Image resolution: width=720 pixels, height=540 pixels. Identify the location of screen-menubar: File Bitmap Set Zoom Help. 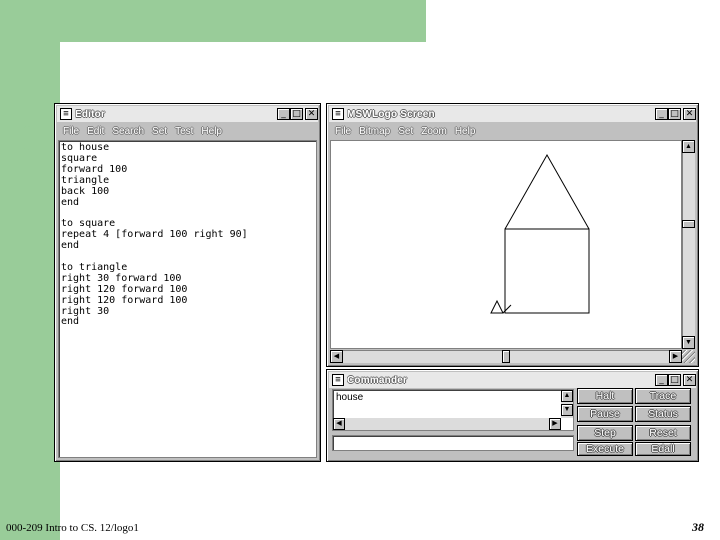
(512, 131).